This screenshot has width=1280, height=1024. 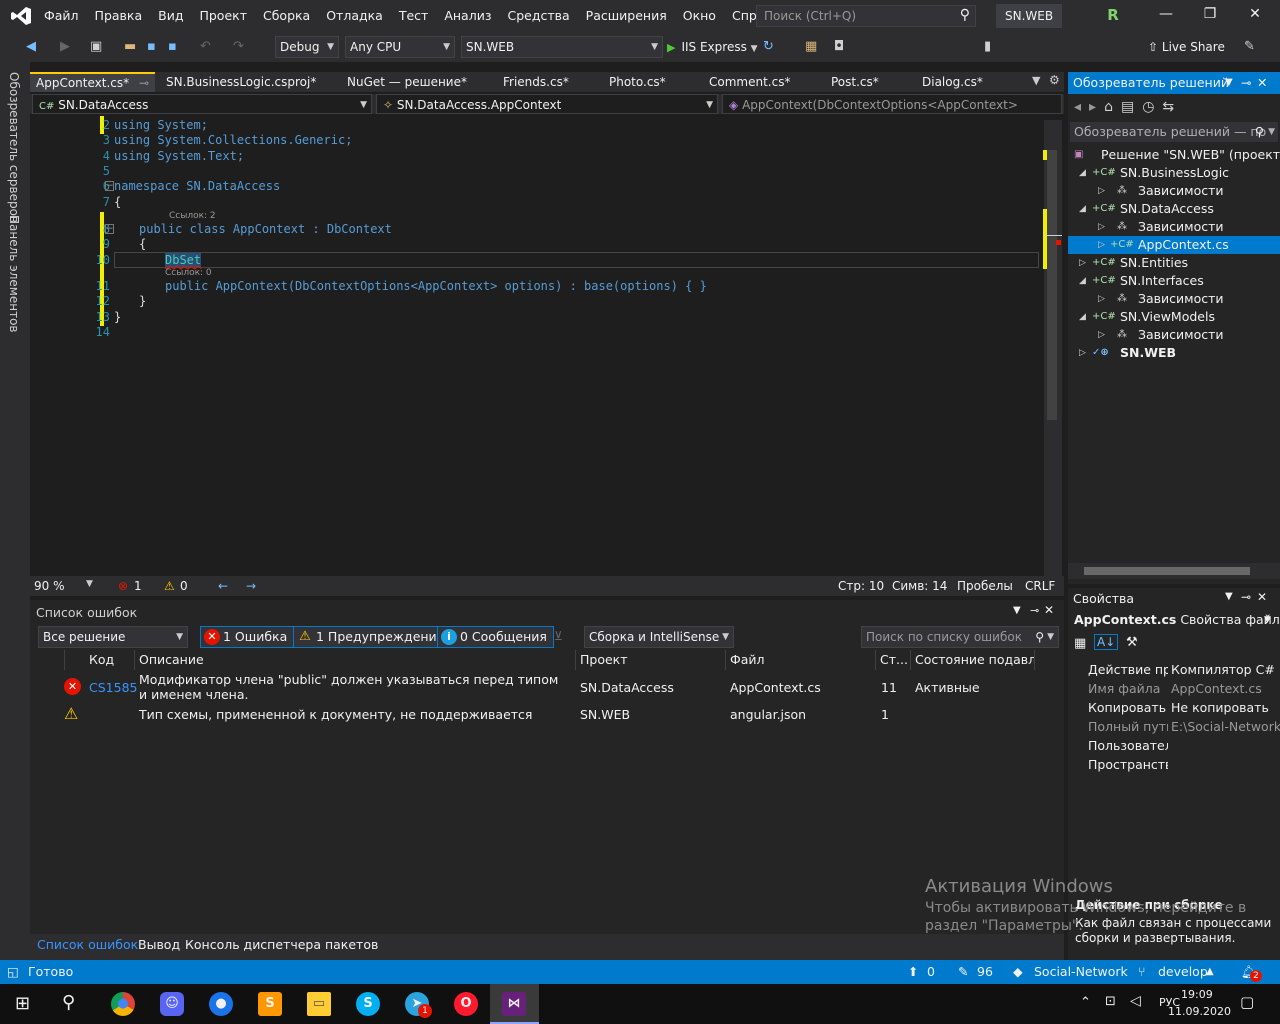 What do you see at coordinates (113, 687) in the screenshot?
I see `error-code-link: CS1585` at bounding box center [113, 687].